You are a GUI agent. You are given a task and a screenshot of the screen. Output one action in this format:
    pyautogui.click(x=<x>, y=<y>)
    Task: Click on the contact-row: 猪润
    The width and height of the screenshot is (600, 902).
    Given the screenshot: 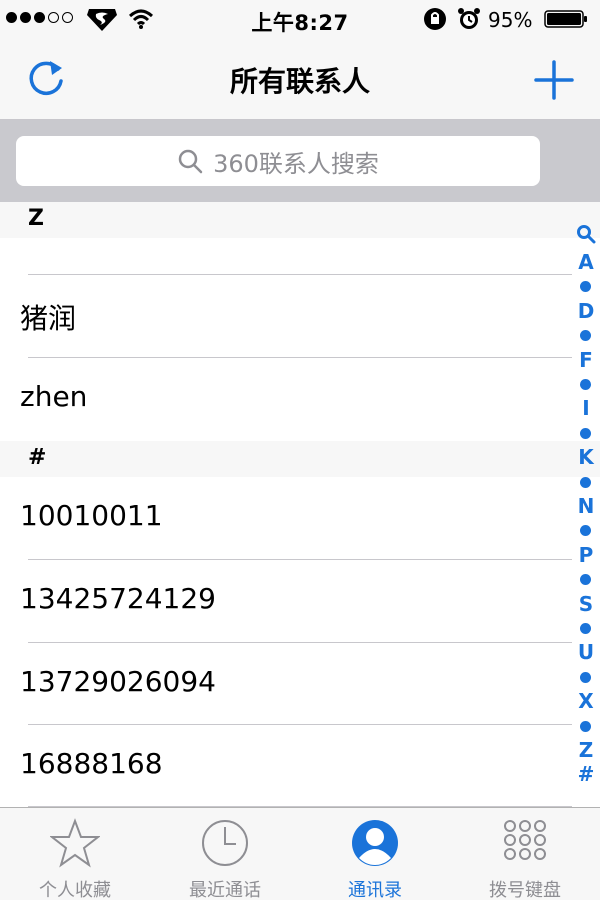 What is the action you would take?
    pyautogui.click(x=300, y=316)
    